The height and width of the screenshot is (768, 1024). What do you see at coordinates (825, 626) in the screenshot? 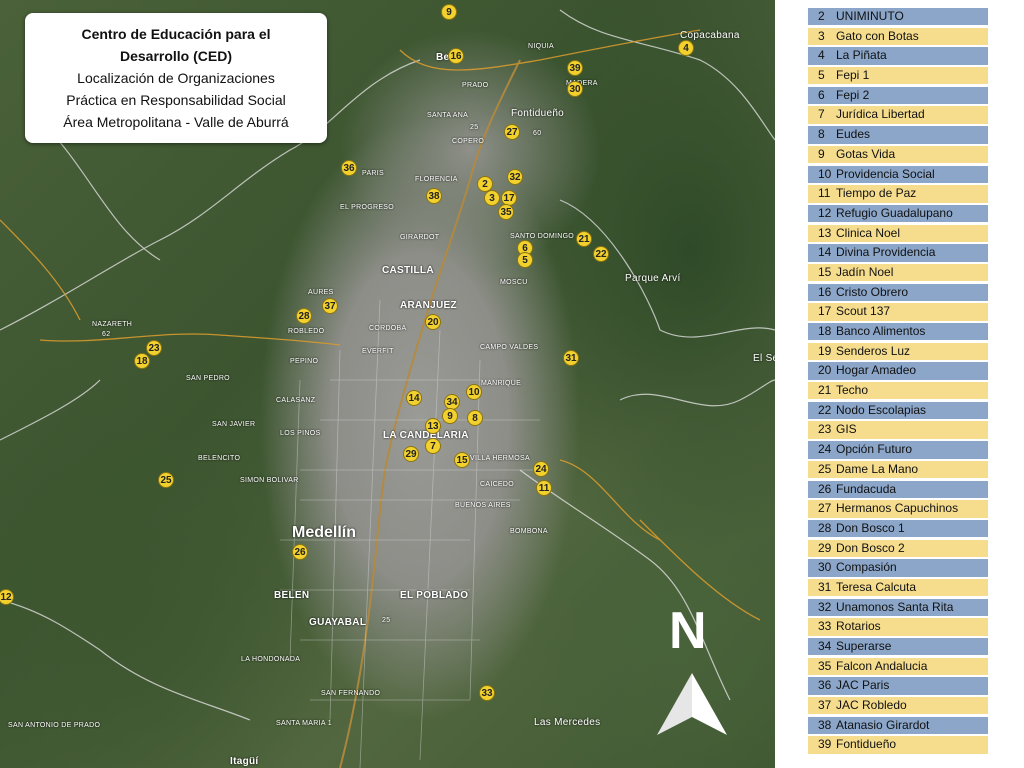
I see `legend-item-number: 33` at bounding box center [825, 626].